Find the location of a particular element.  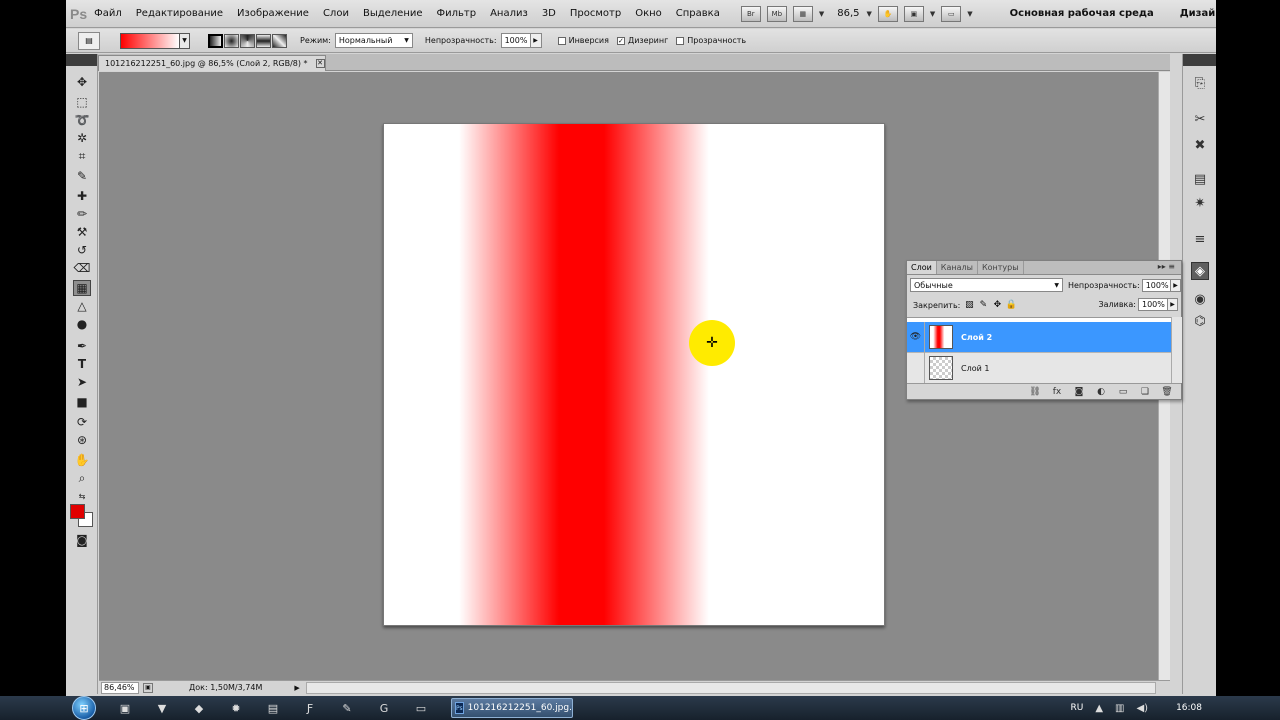

blur-tool-icon: △ is located at coordinates (82, 306).